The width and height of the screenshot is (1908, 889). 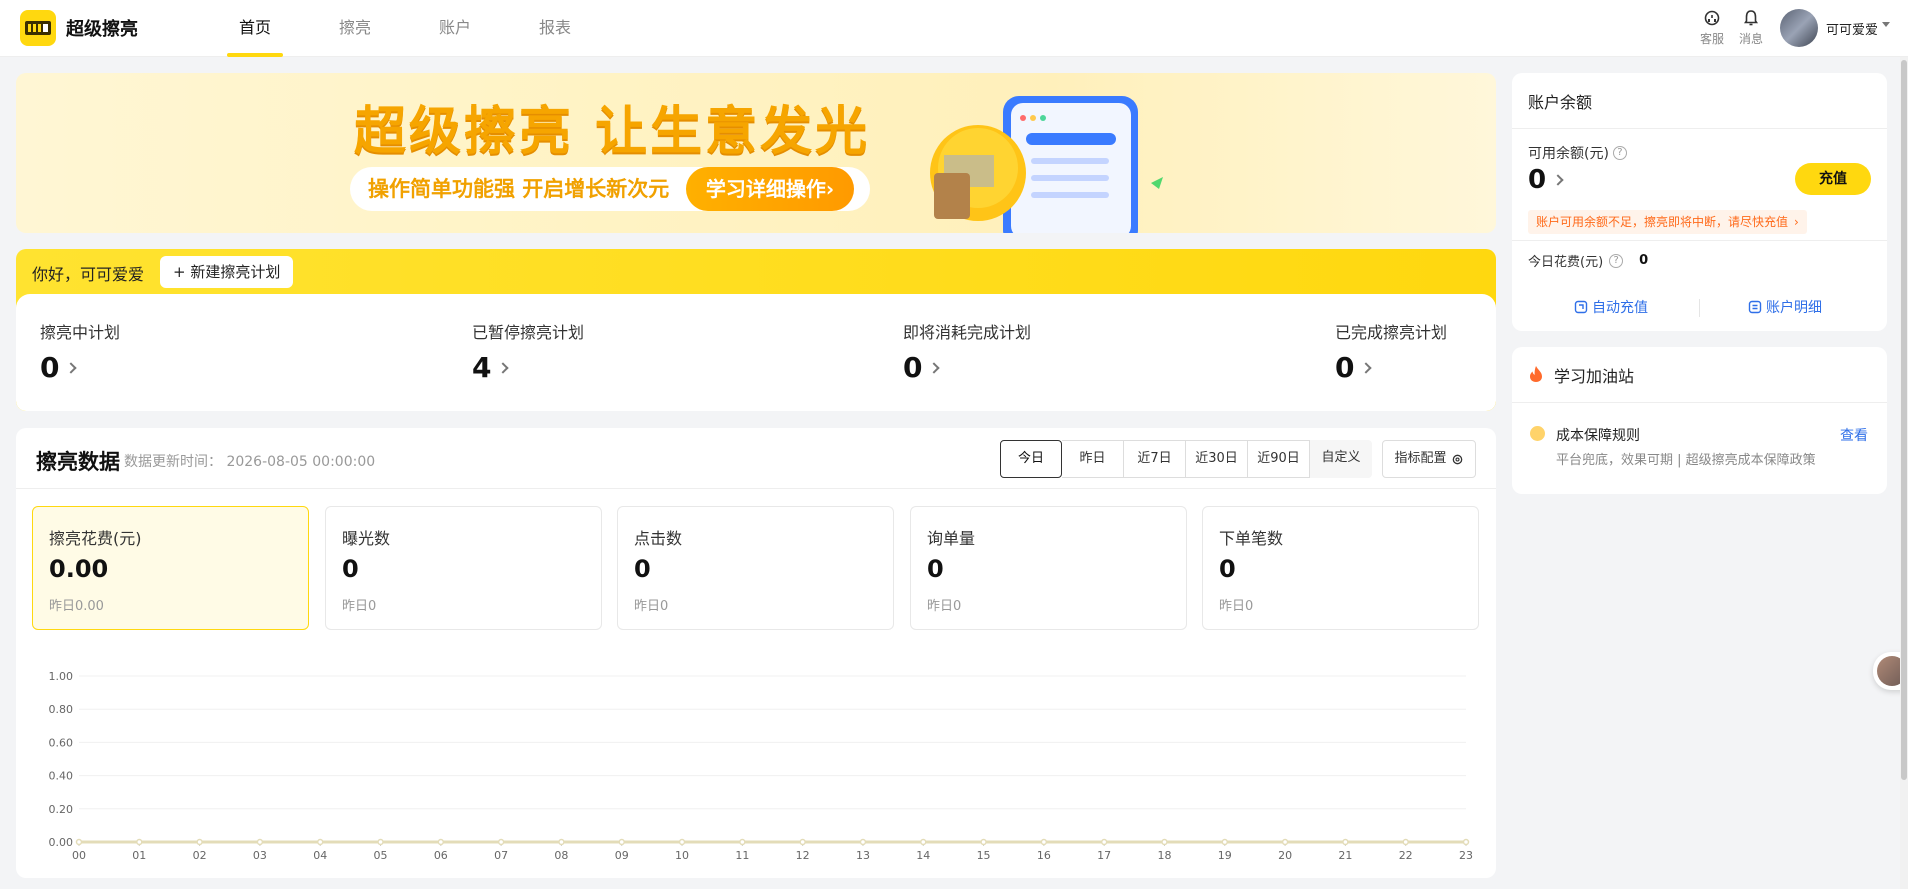 I want to click on learning-station-card: 学习加油站 成本保障规则 平台兜底，效果可期 | 超级擦亮成本保障政策 查看, so click(x=1699, y=420).